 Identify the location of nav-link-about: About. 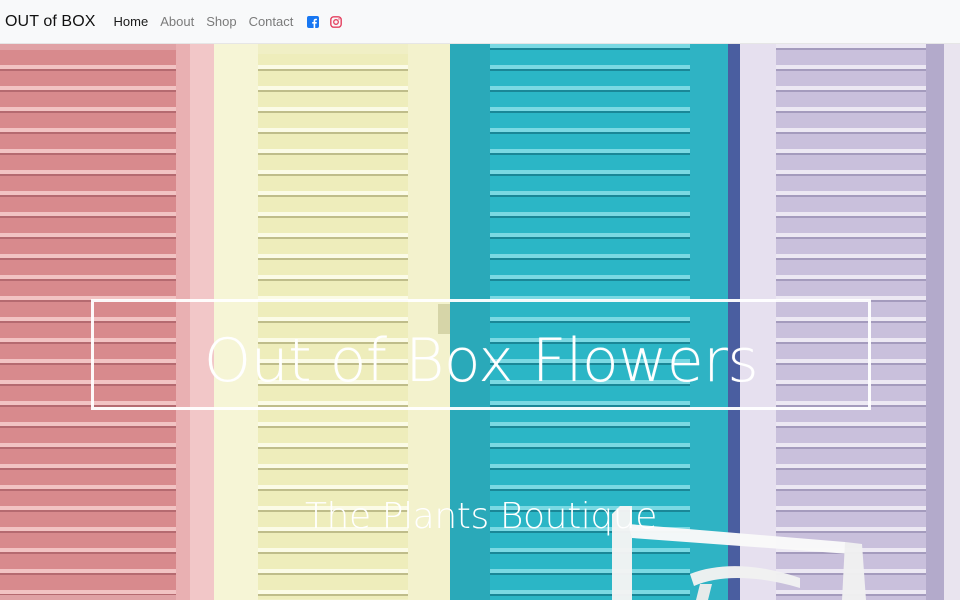
(177, 21).